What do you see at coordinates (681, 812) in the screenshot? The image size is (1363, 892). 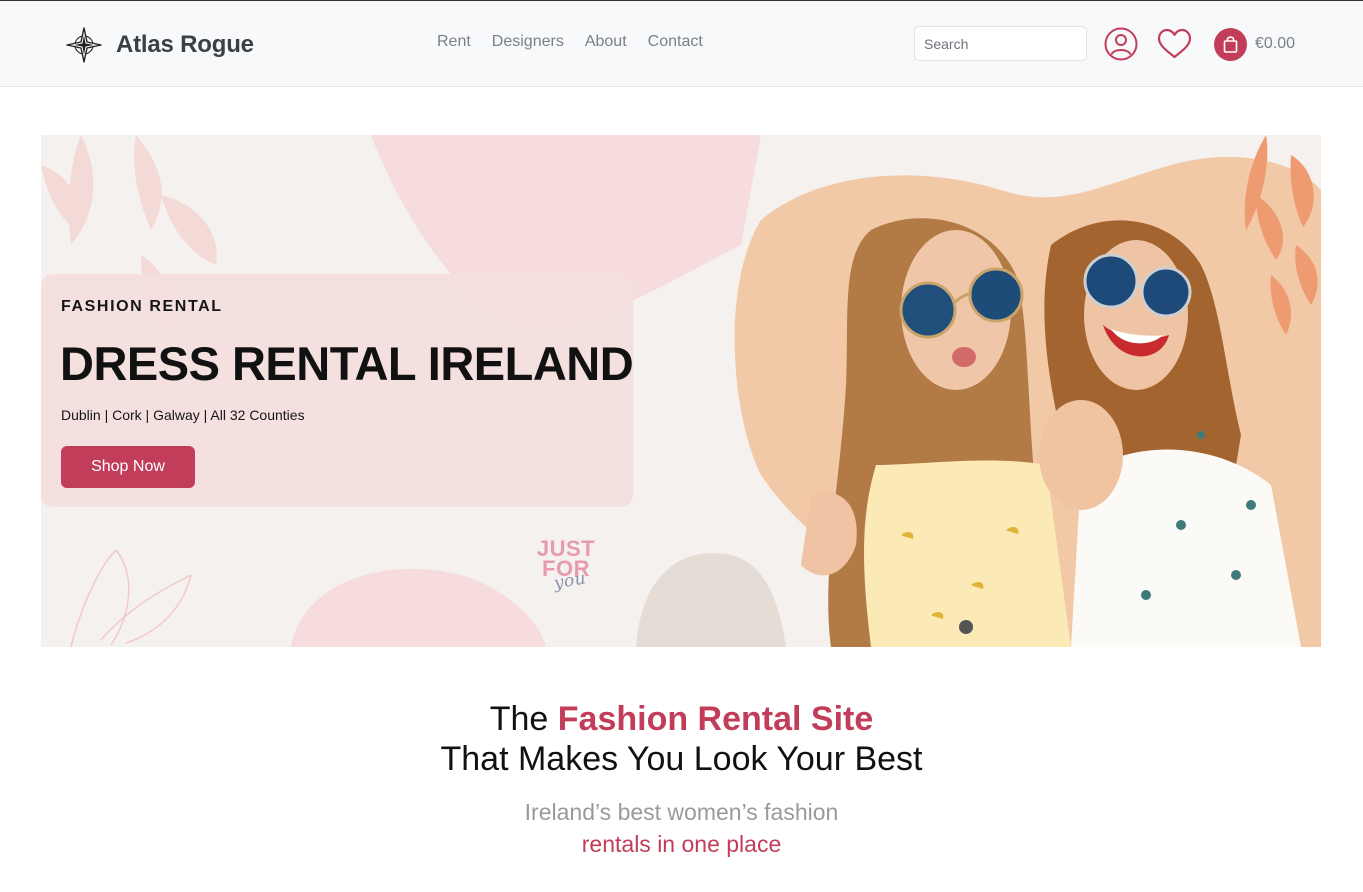 I see `tagline-sub-line-1: Ireland’s best women’s fashion` at bounding box center [681, 812].